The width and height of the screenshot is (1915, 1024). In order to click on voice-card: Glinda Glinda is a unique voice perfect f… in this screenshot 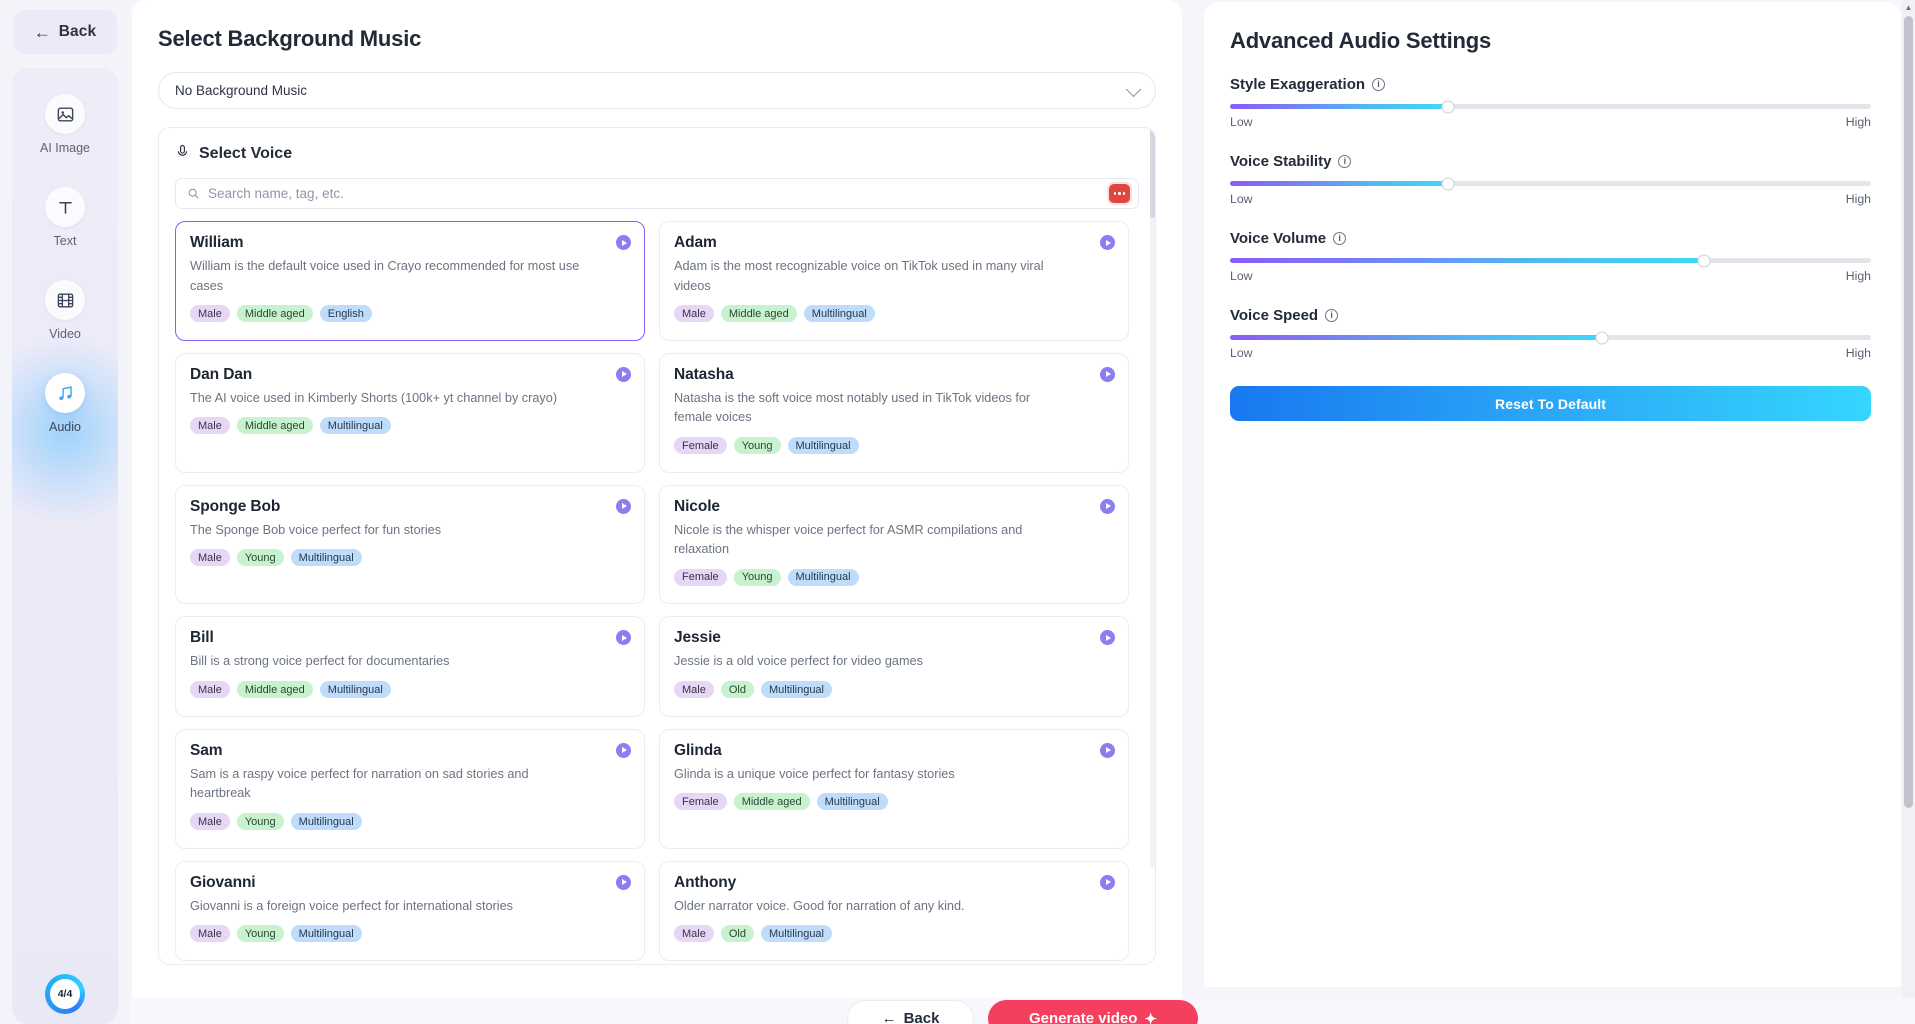, I will do `click(894, 788)`.